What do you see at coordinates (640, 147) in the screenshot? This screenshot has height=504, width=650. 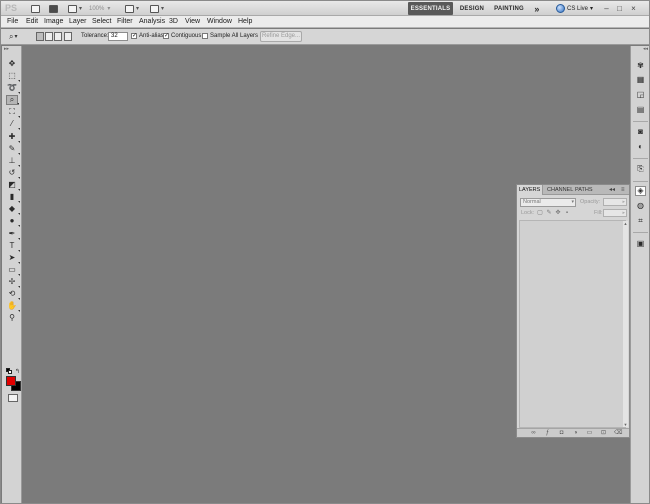 I see `adjustments-panel-icon: ◐` at bounding box center [640, 147].